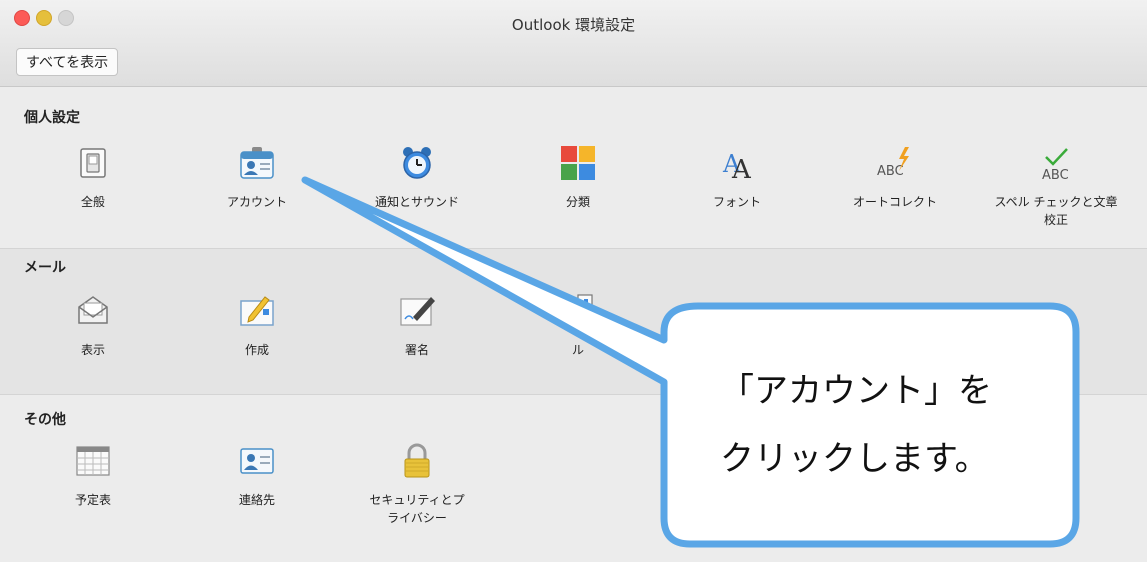 Image resolution: width=1147 pixels, height=562 pixels. I want to click on pane-calendar: 予定表, so click(93, 475).